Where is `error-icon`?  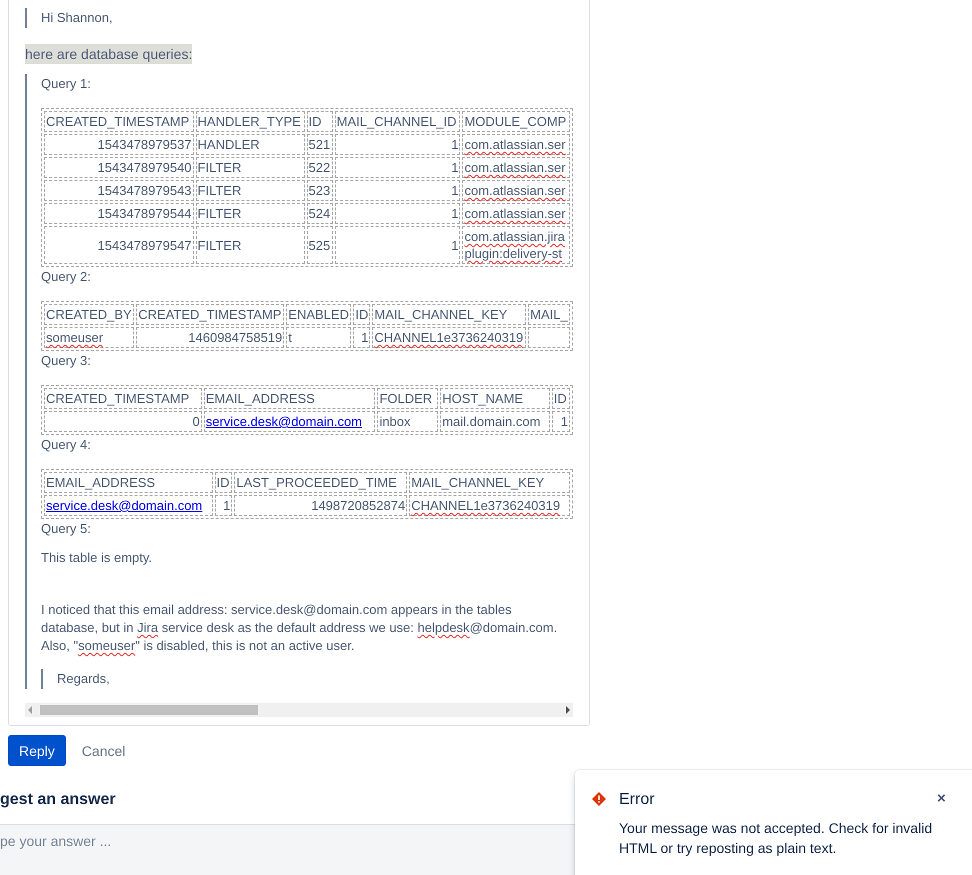 error-icon is located at coordinates (599, 799).